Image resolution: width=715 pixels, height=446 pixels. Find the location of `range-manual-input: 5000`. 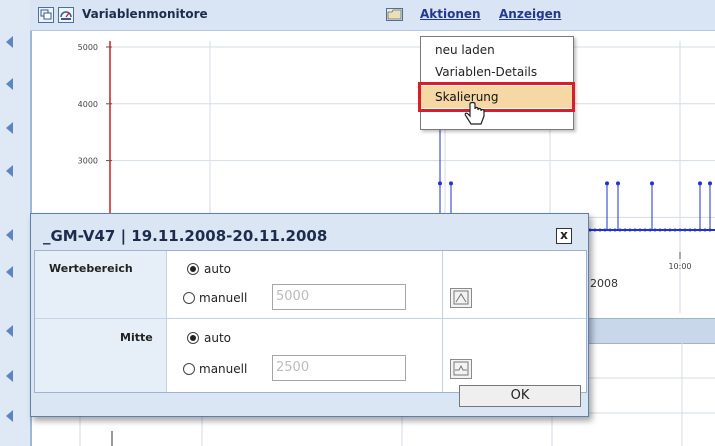

range-manual-input: 5000 is located at coordinates (339, 297).